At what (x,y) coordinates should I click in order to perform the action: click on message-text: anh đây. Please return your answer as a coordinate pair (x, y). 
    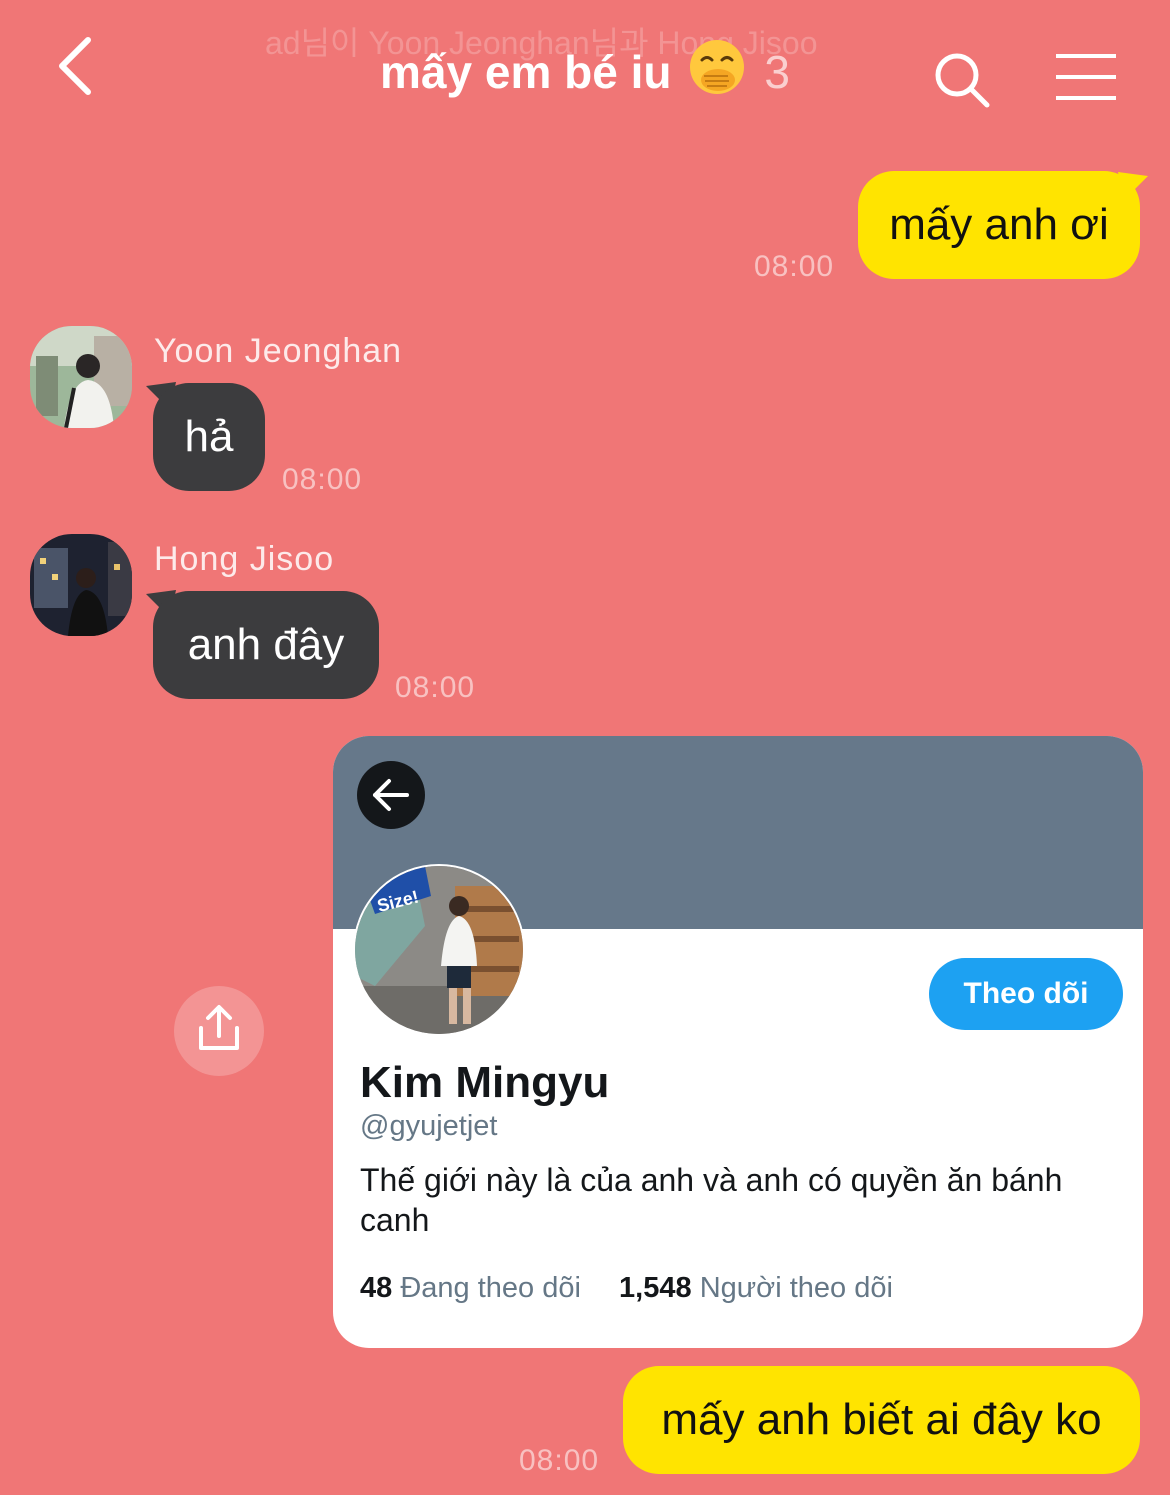
    Looking at the image, I should click on (266, 644).